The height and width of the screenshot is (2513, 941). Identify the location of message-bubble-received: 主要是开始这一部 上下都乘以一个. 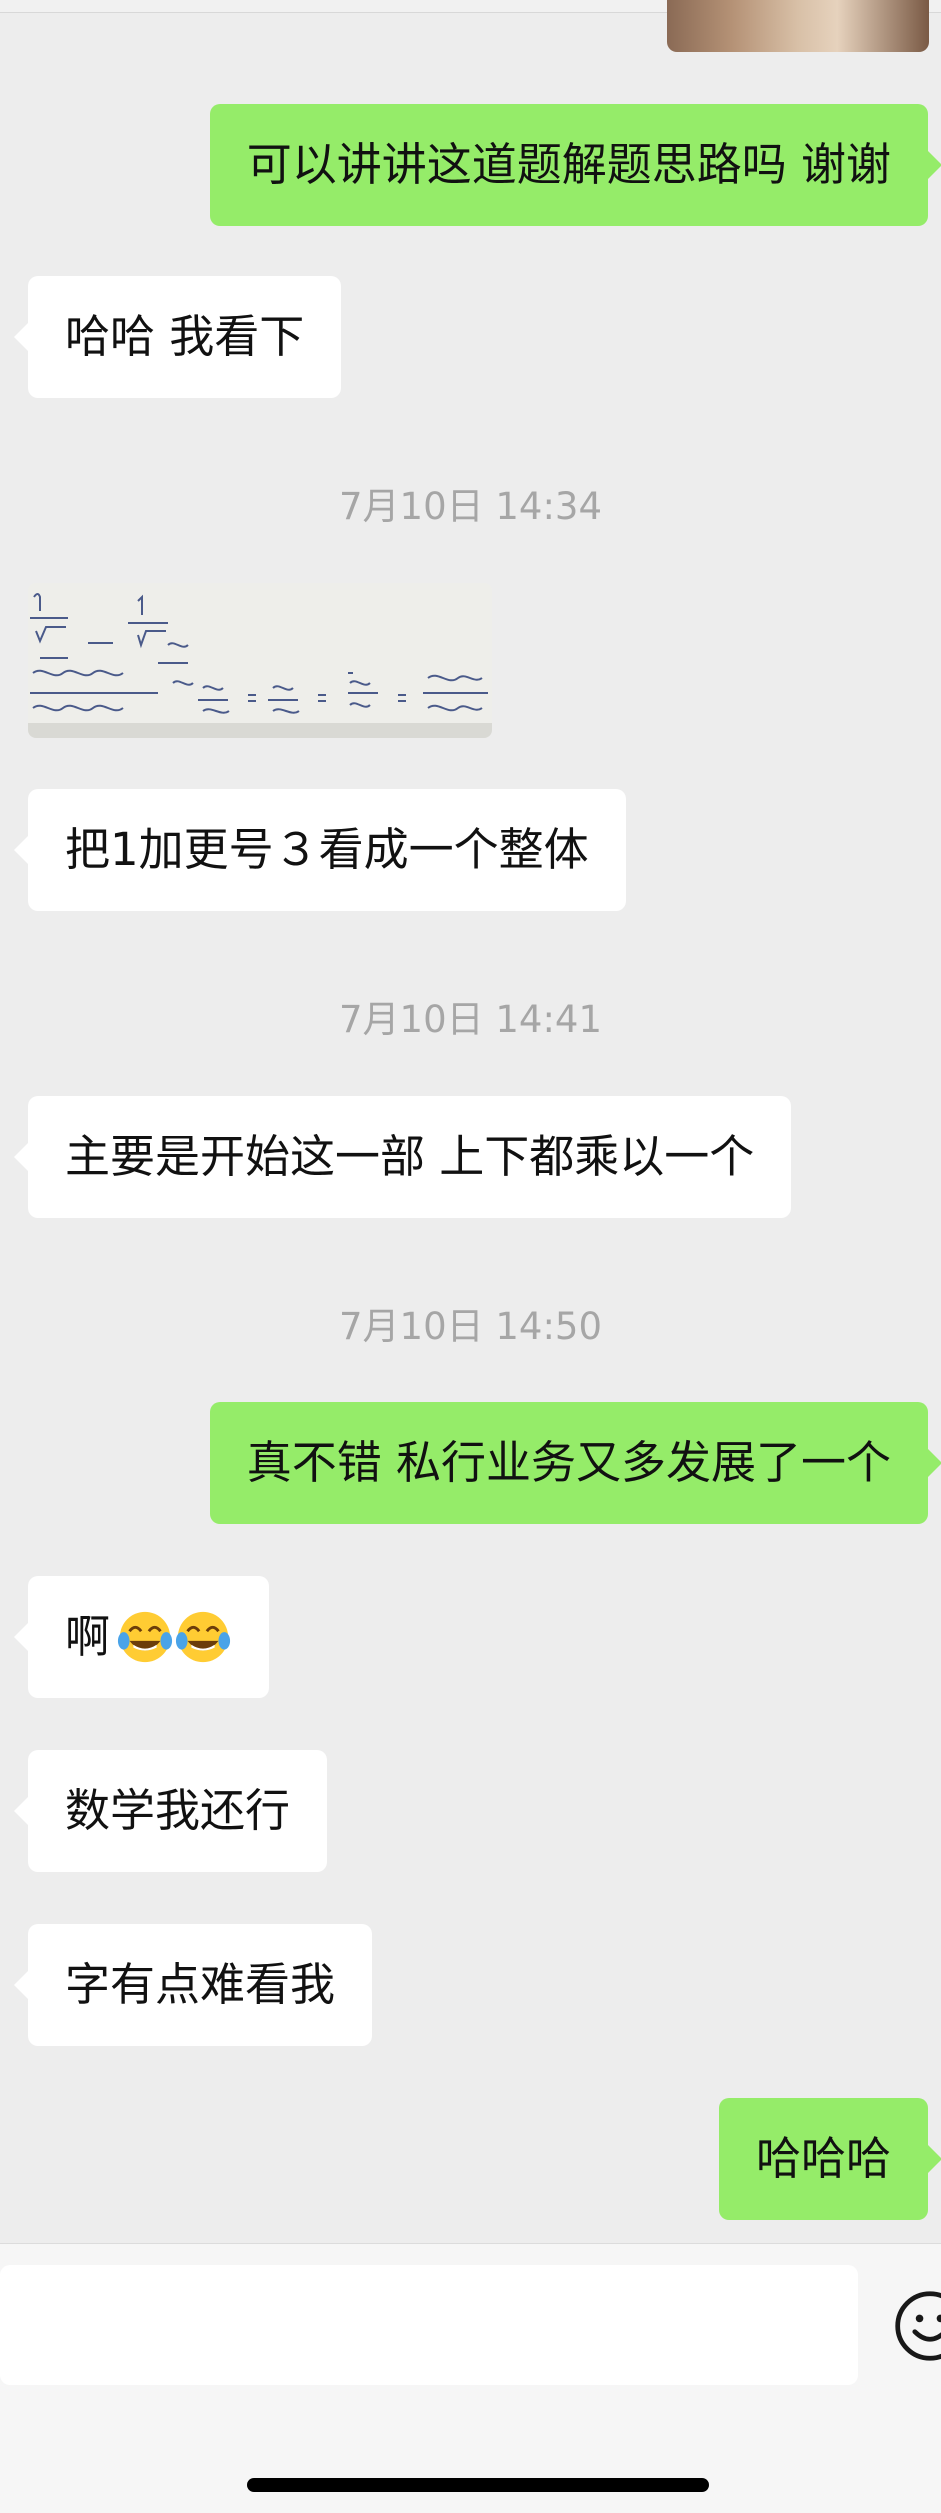
(402, 1157).